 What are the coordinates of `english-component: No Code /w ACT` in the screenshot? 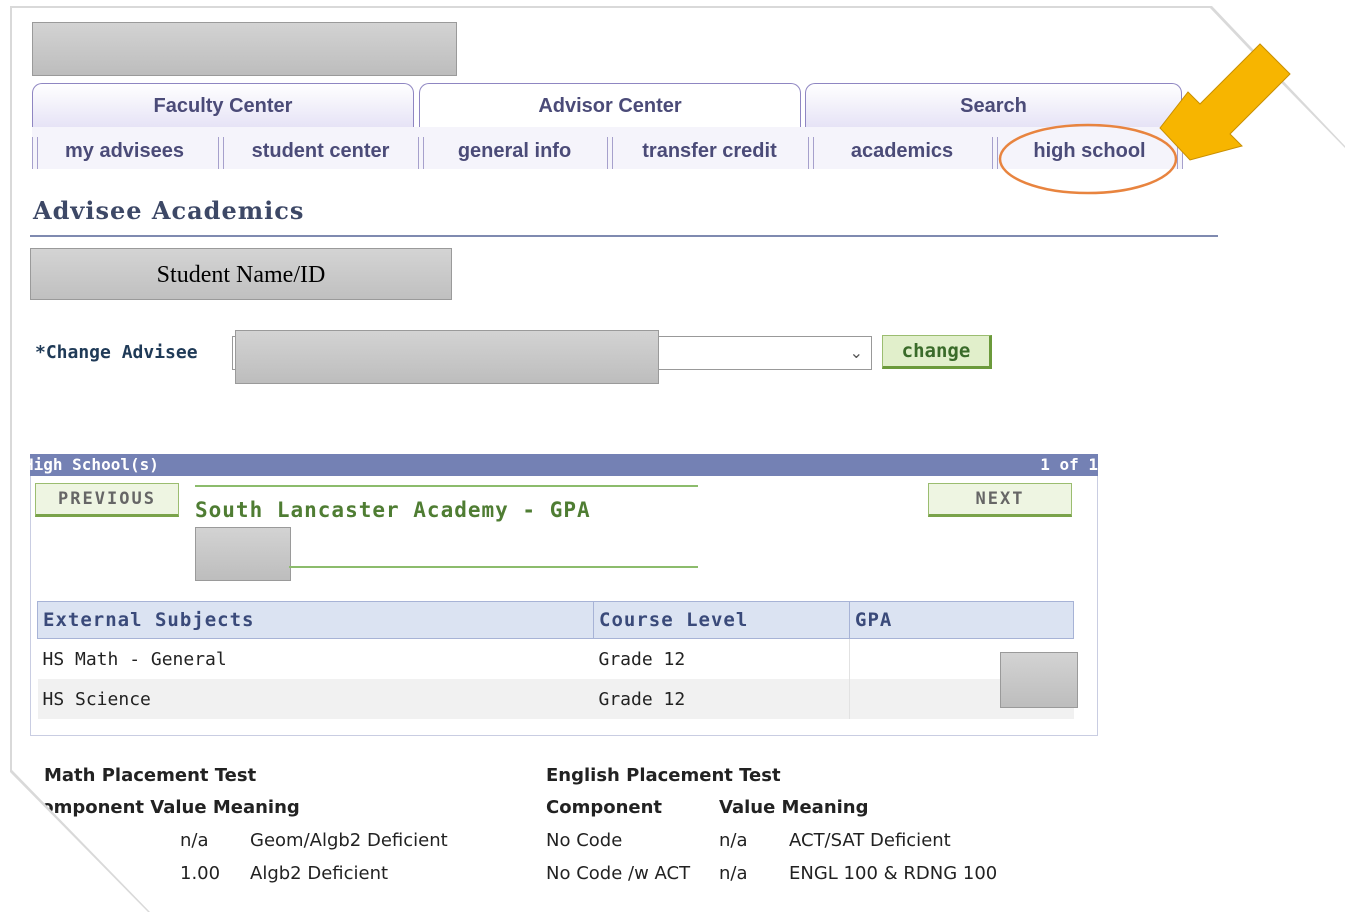 It's located at (618, 873).